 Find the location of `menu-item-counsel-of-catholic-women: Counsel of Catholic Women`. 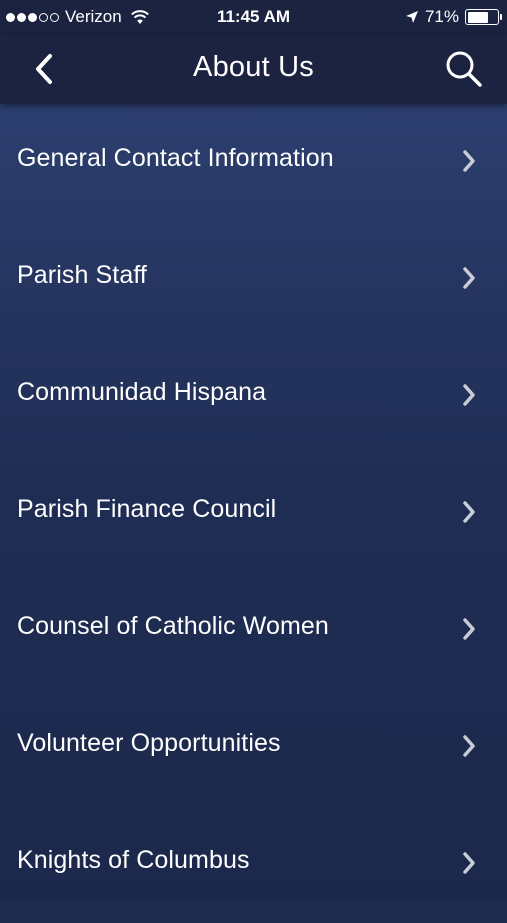

menu-item-counsel-of-catholic-women: Counsel of Catholic Women is located at coordinates (253, 630).